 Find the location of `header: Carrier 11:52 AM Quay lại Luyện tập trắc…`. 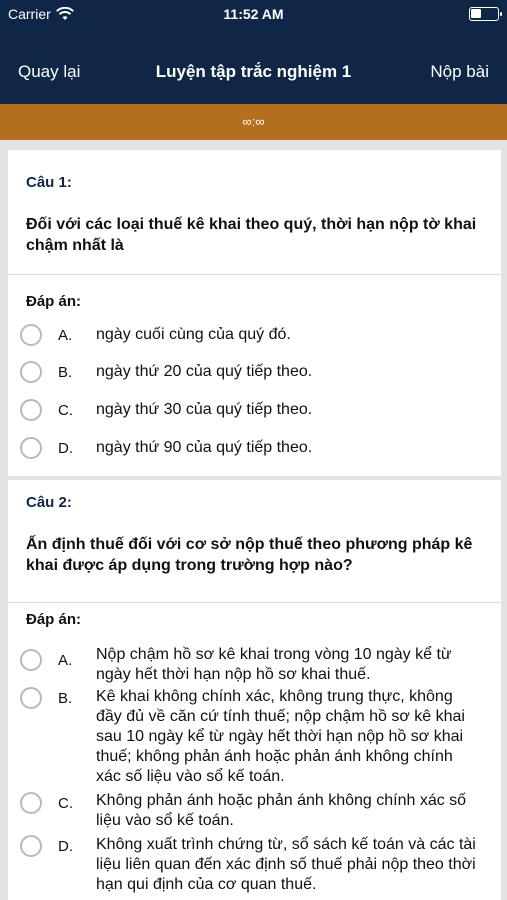

header: Carrier 11:52 AM Quay lại Luyện tập trắc… is located at coordinates (253, 52).